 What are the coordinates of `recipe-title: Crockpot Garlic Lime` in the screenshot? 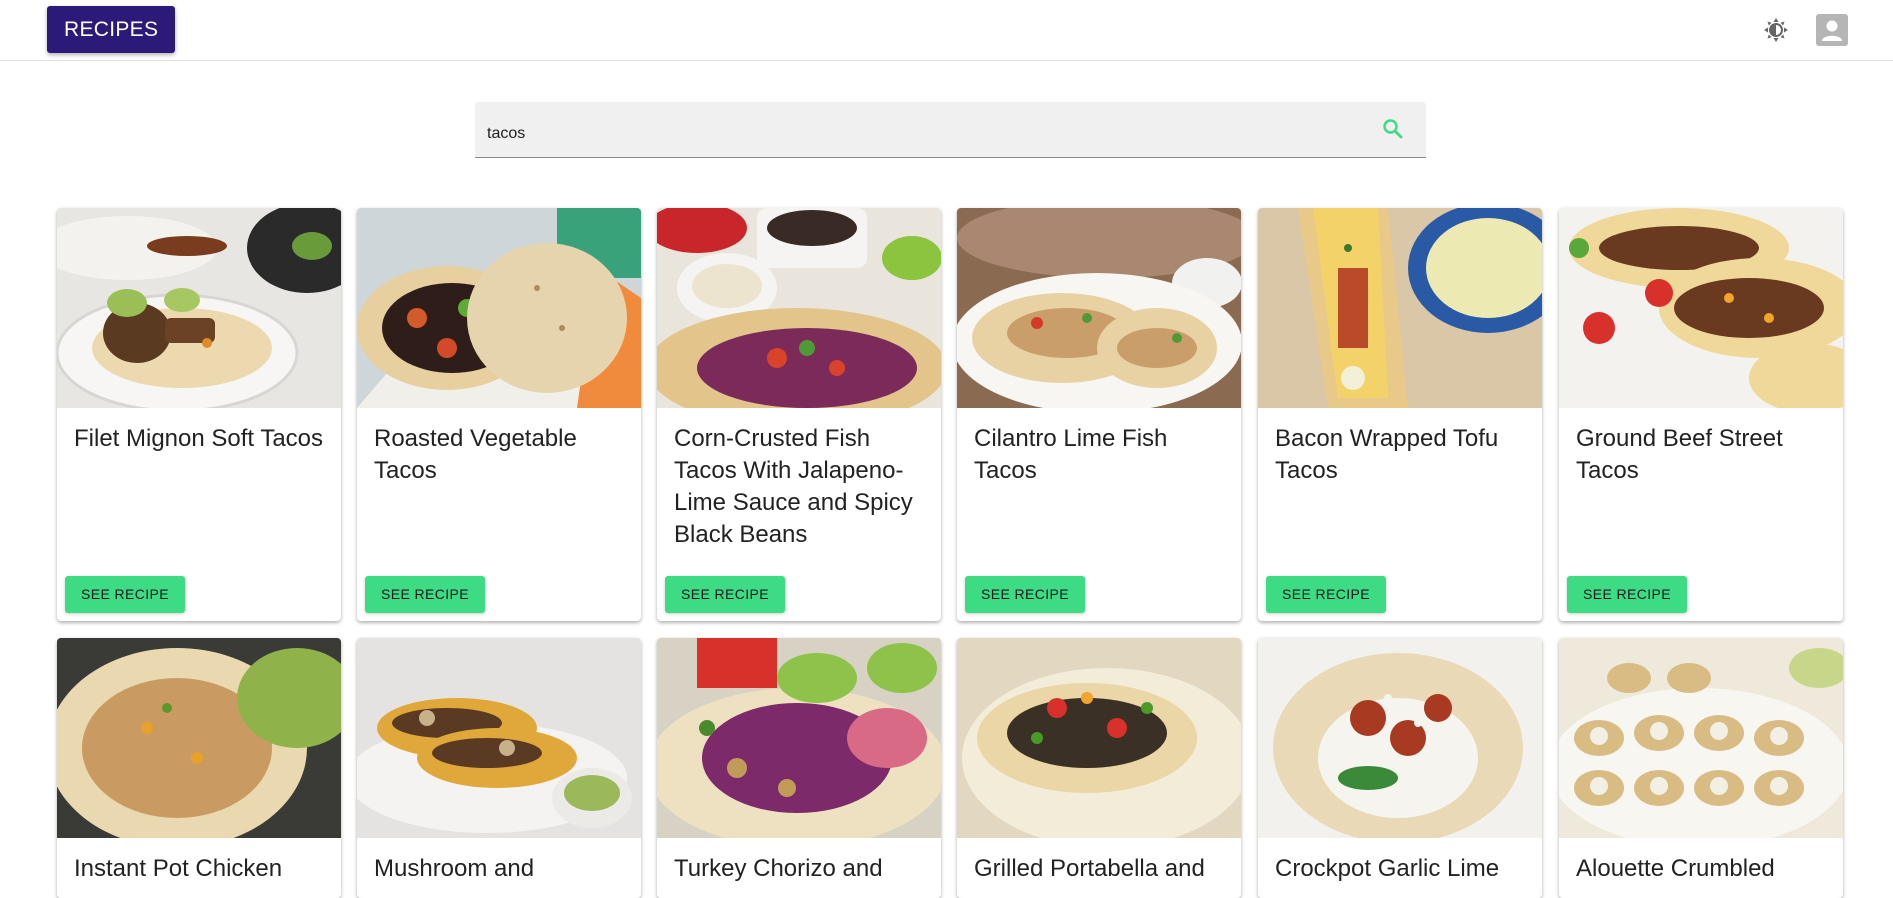 It's located at (1387, 868).